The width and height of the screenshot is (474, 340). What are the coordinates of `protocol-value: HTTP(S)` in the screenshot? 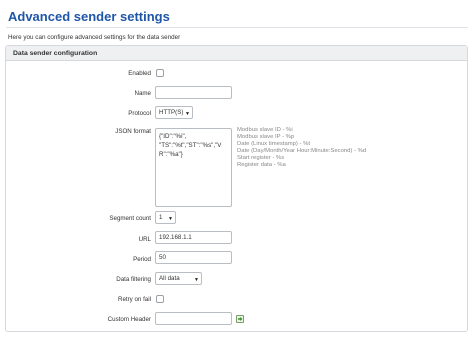 It's located at (171, 112).